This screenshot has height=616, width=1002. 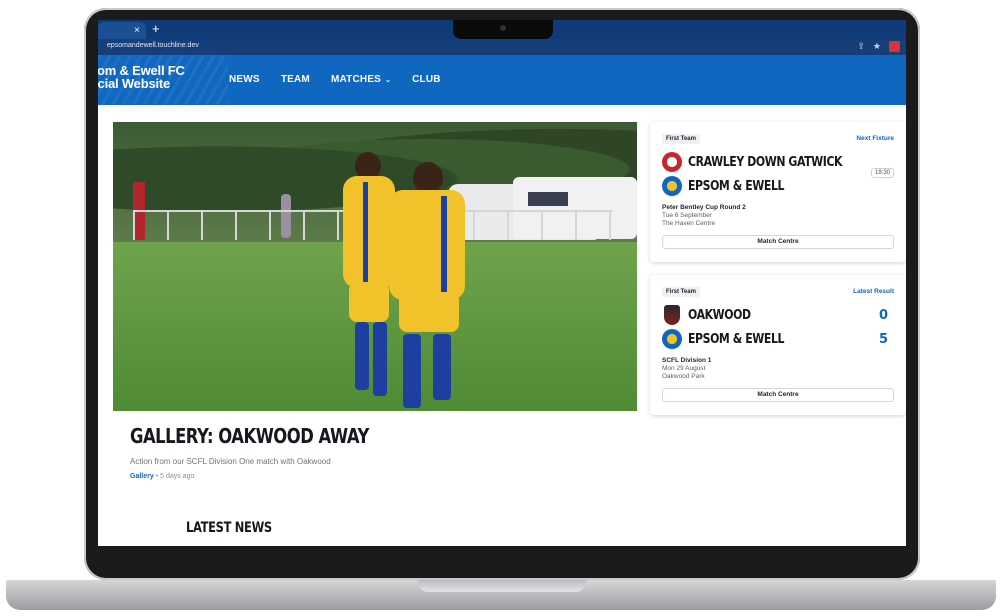 What do you see at coordinates (137, 30) in the screenshot?
I see `close-tab-icon: ×` at bounding box center [137, 30].